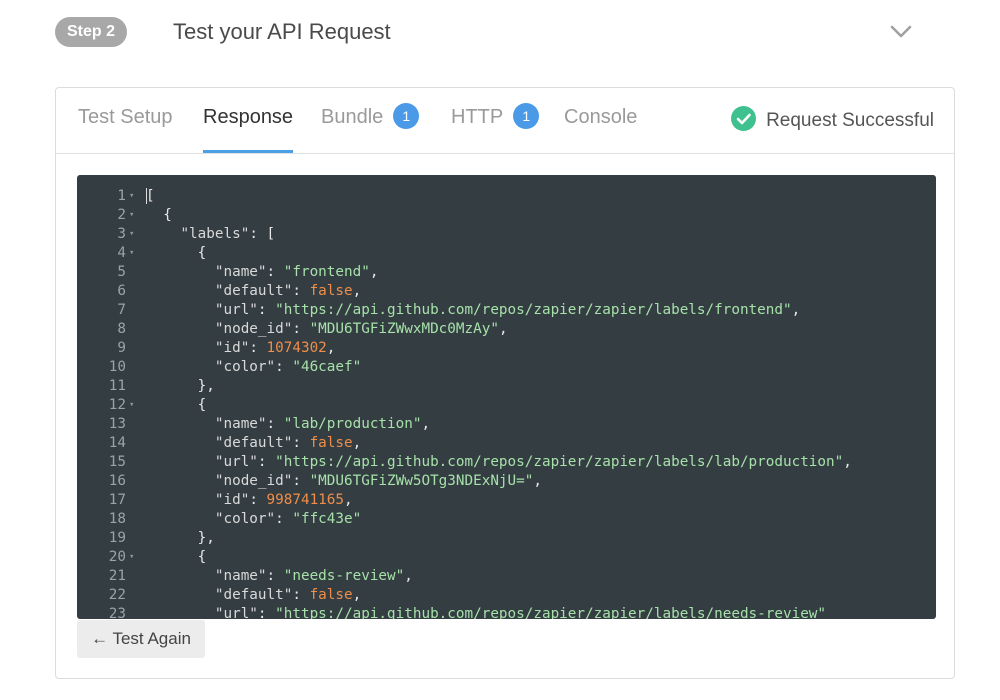 This screenshot has width=1000, height=700. What do you see at coordinates (361, 329) in the screenshot?
I see `code-text: "node_id": "MDU6TGFiZWwxMDc0MzAy",` at bounding box center [361, 329].